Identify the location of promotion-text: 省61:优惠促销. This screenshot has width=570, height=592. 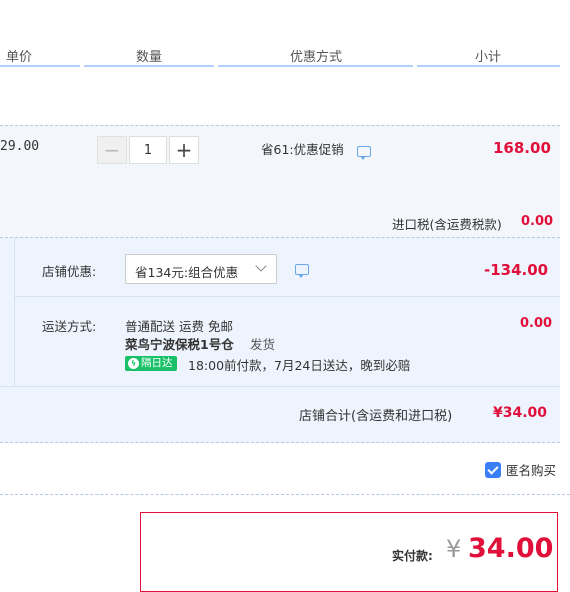
(302, 149).